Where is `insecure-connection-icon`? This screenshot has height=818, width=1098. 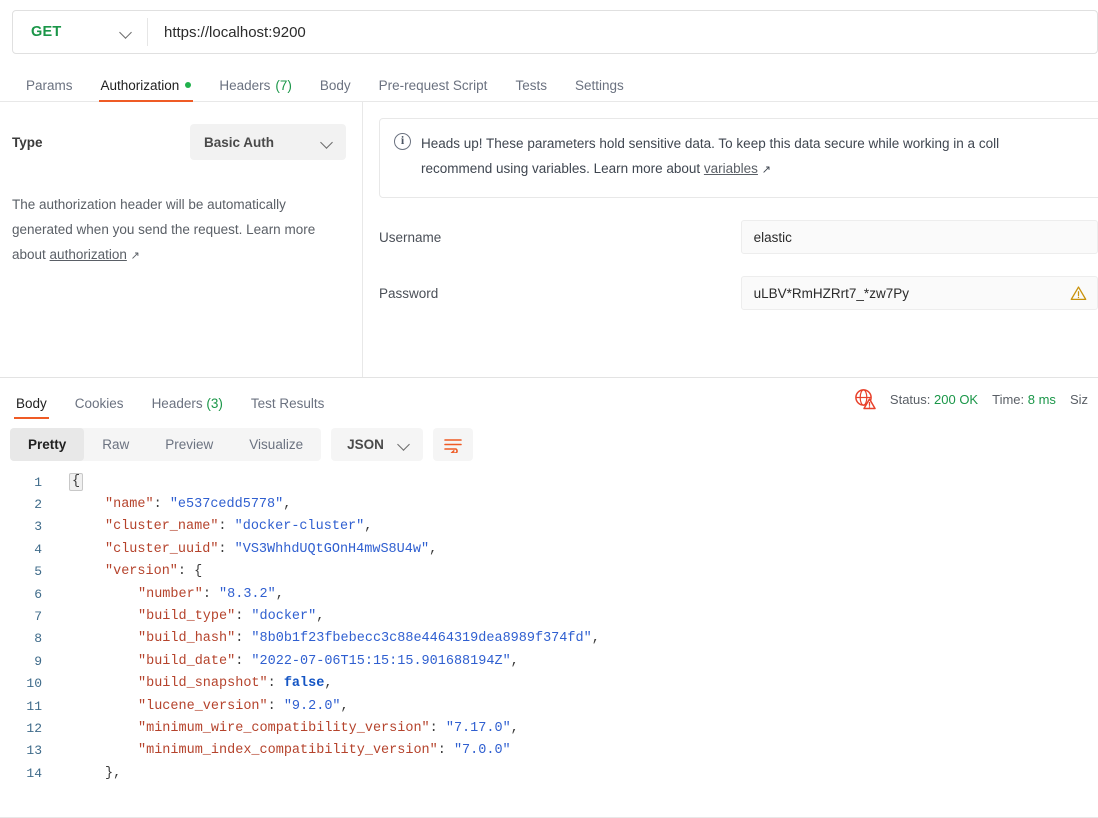 insecure-connection-icon is located at coordinates (865, 399).